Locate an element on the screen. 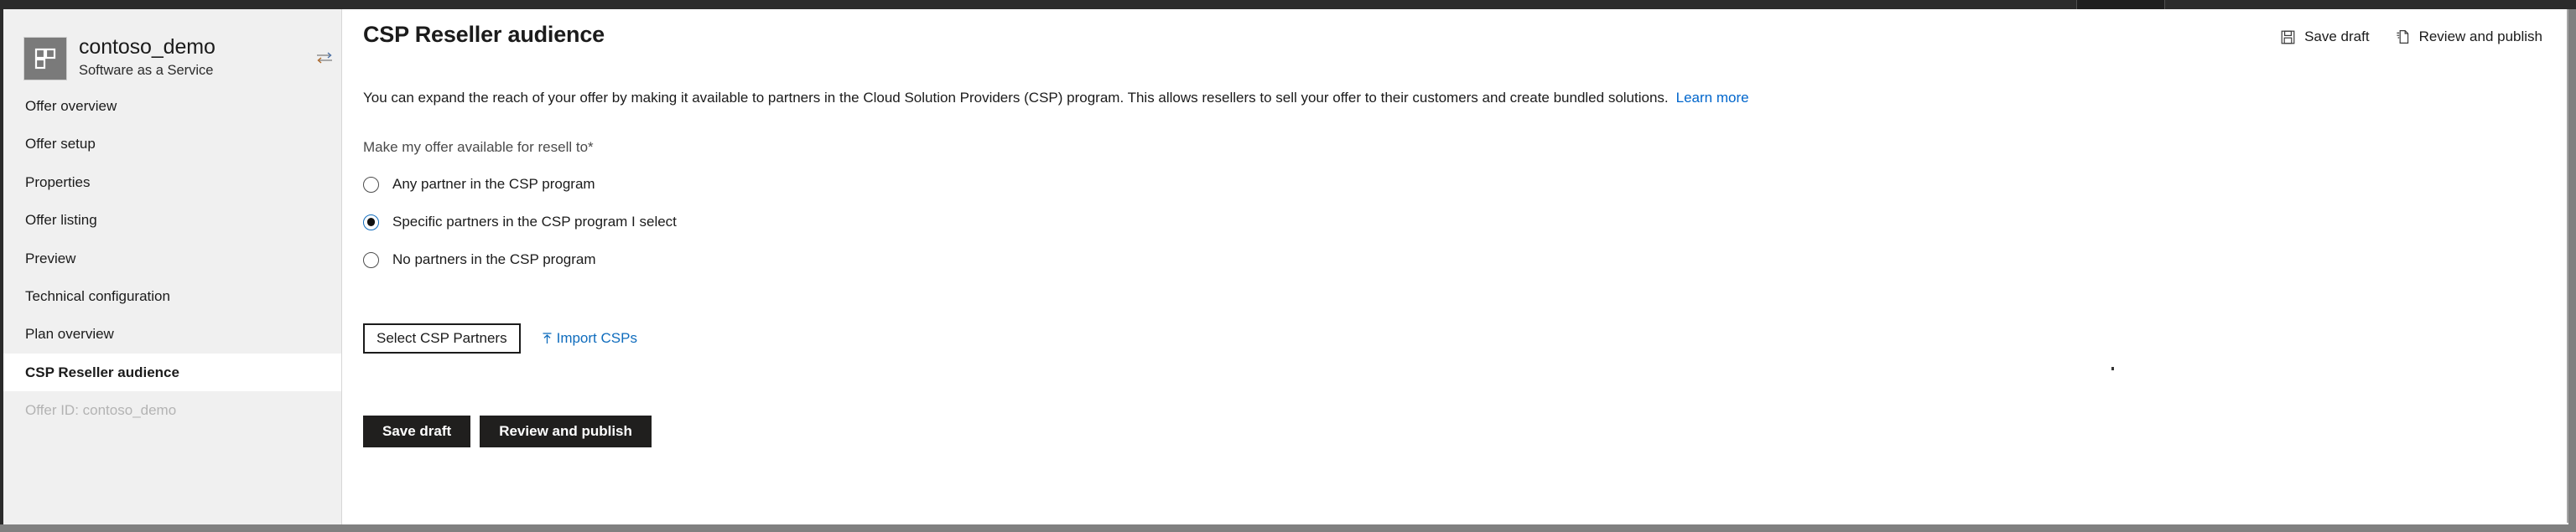 Image resolution: width=2576 pixels, height=532 pixels. offer-header: contoso_demo Software as a Service is located at coordinates (172, 48).